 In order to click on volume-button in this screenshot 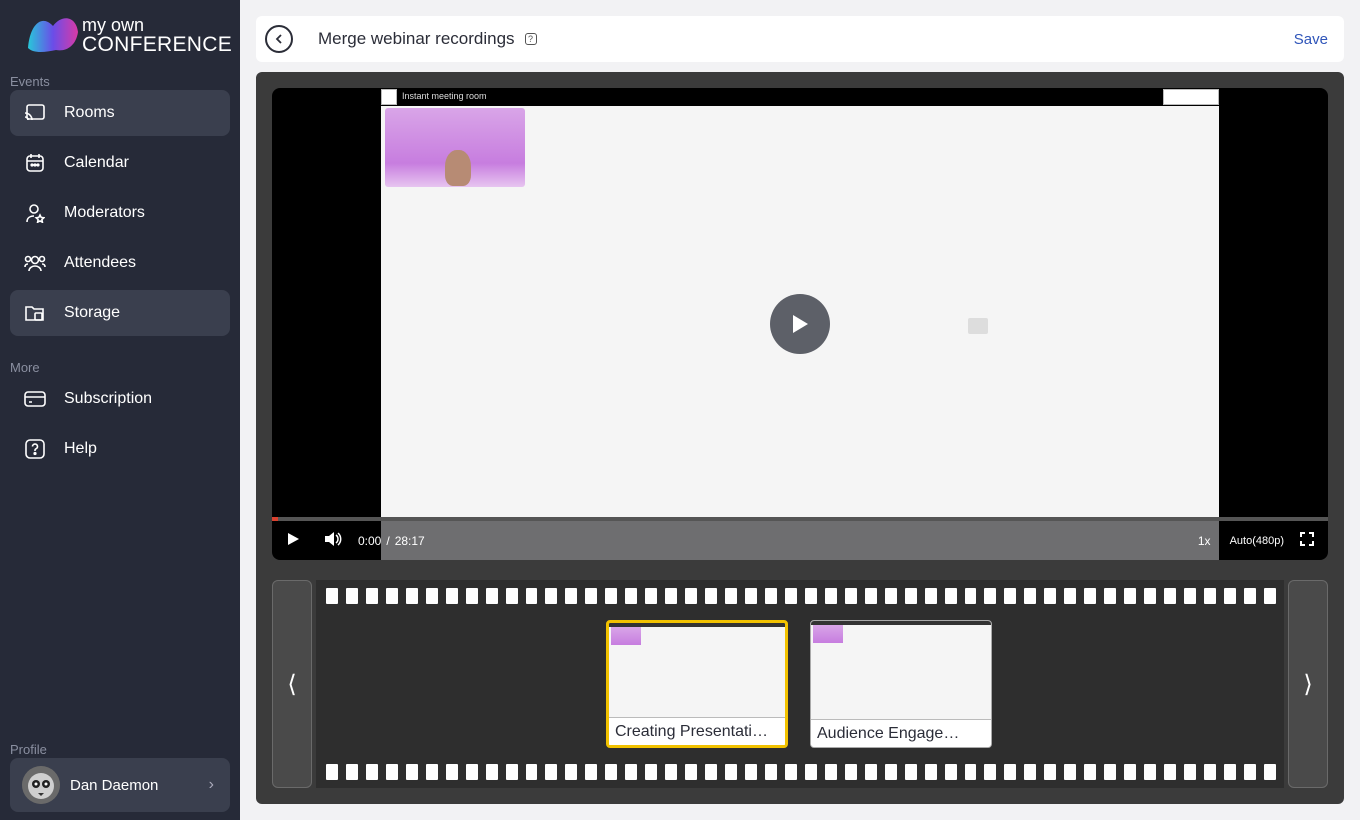, I will do `click(333, 540)`.